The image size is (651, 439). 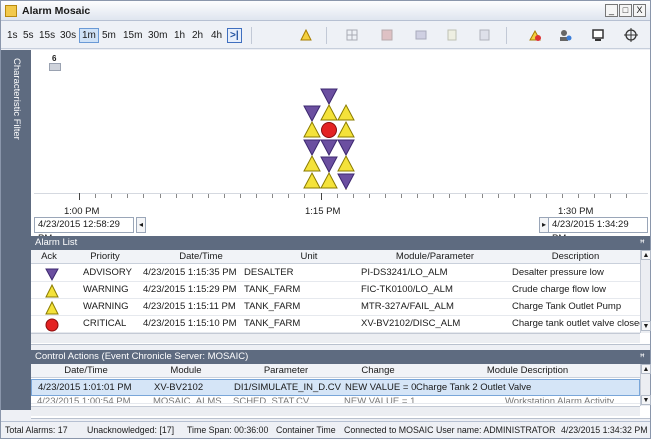 I want to click on timespan-5m: 5m, so click(x=109, y=35).